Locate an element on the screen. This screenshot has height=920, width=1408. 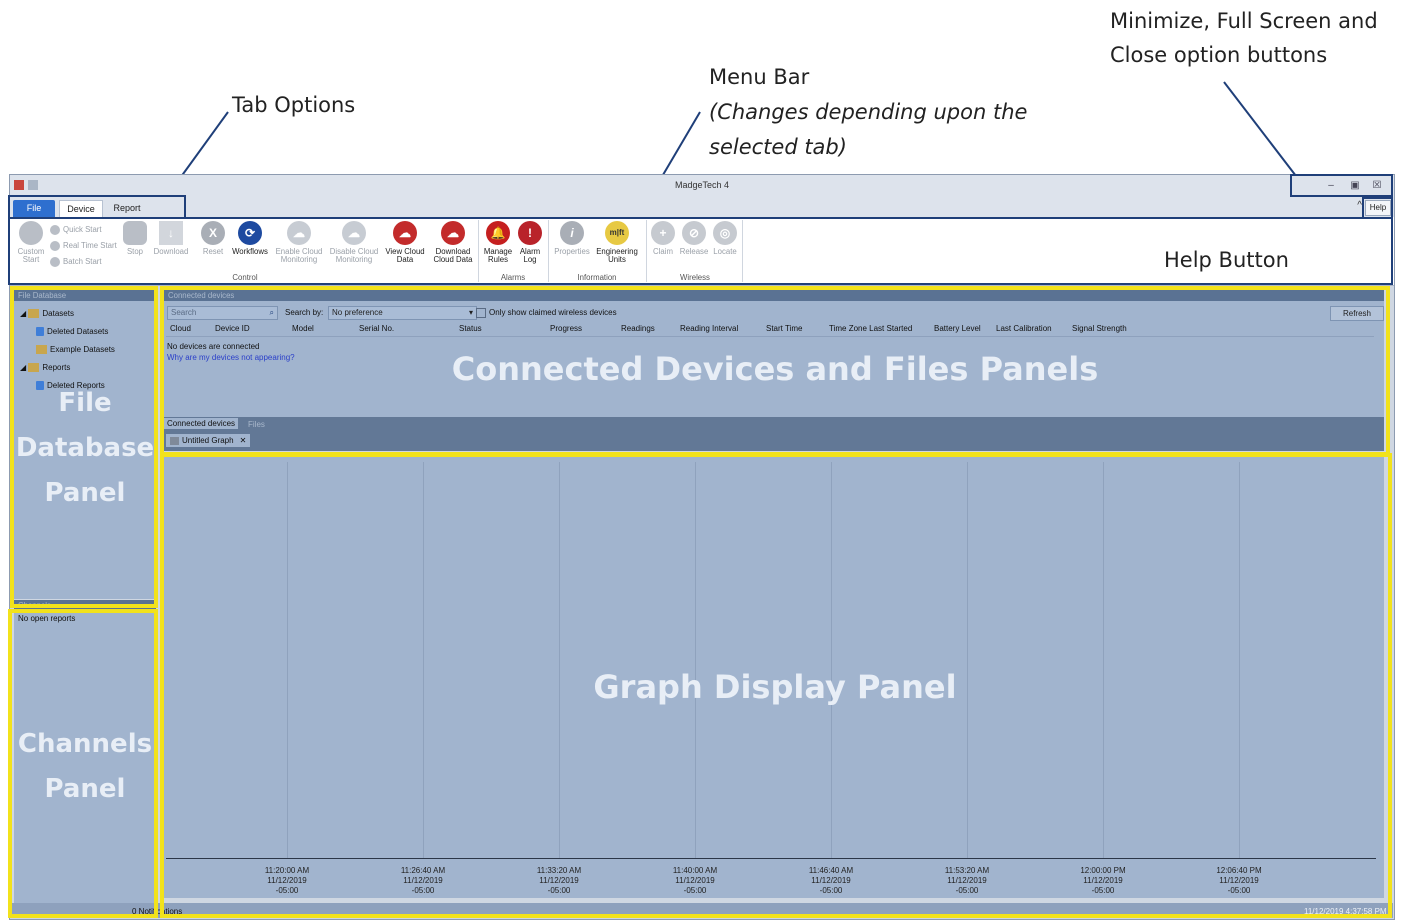
tab-bar: File Device Report ^ Help is located at coordinates (702, 207).